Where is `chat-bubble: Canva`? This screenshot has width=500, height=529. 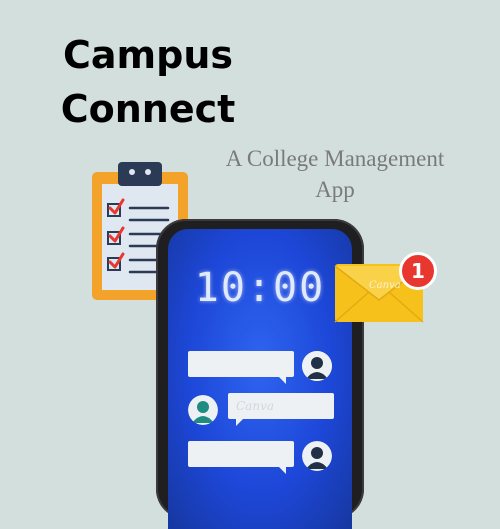
chat-bubble: Canva is located at coordinates (281, 409).